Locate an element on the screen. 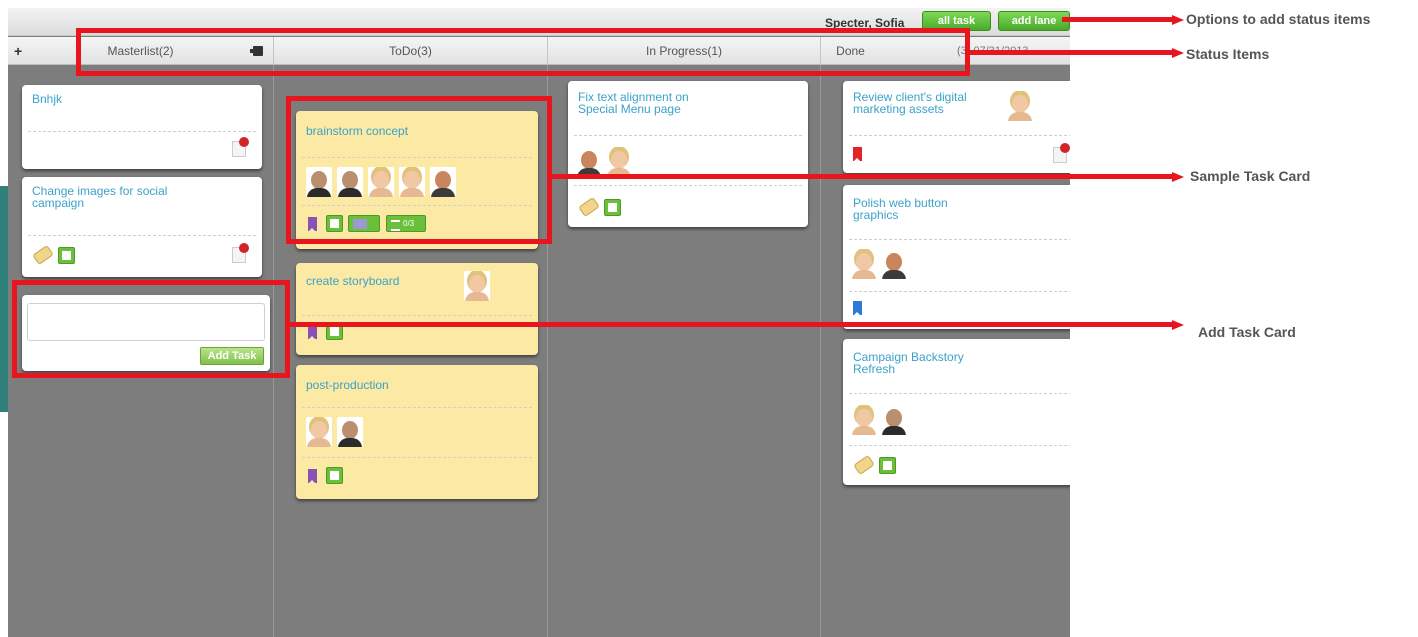  annotation-options: Options to add status items is located at coordinates (1278, 19).